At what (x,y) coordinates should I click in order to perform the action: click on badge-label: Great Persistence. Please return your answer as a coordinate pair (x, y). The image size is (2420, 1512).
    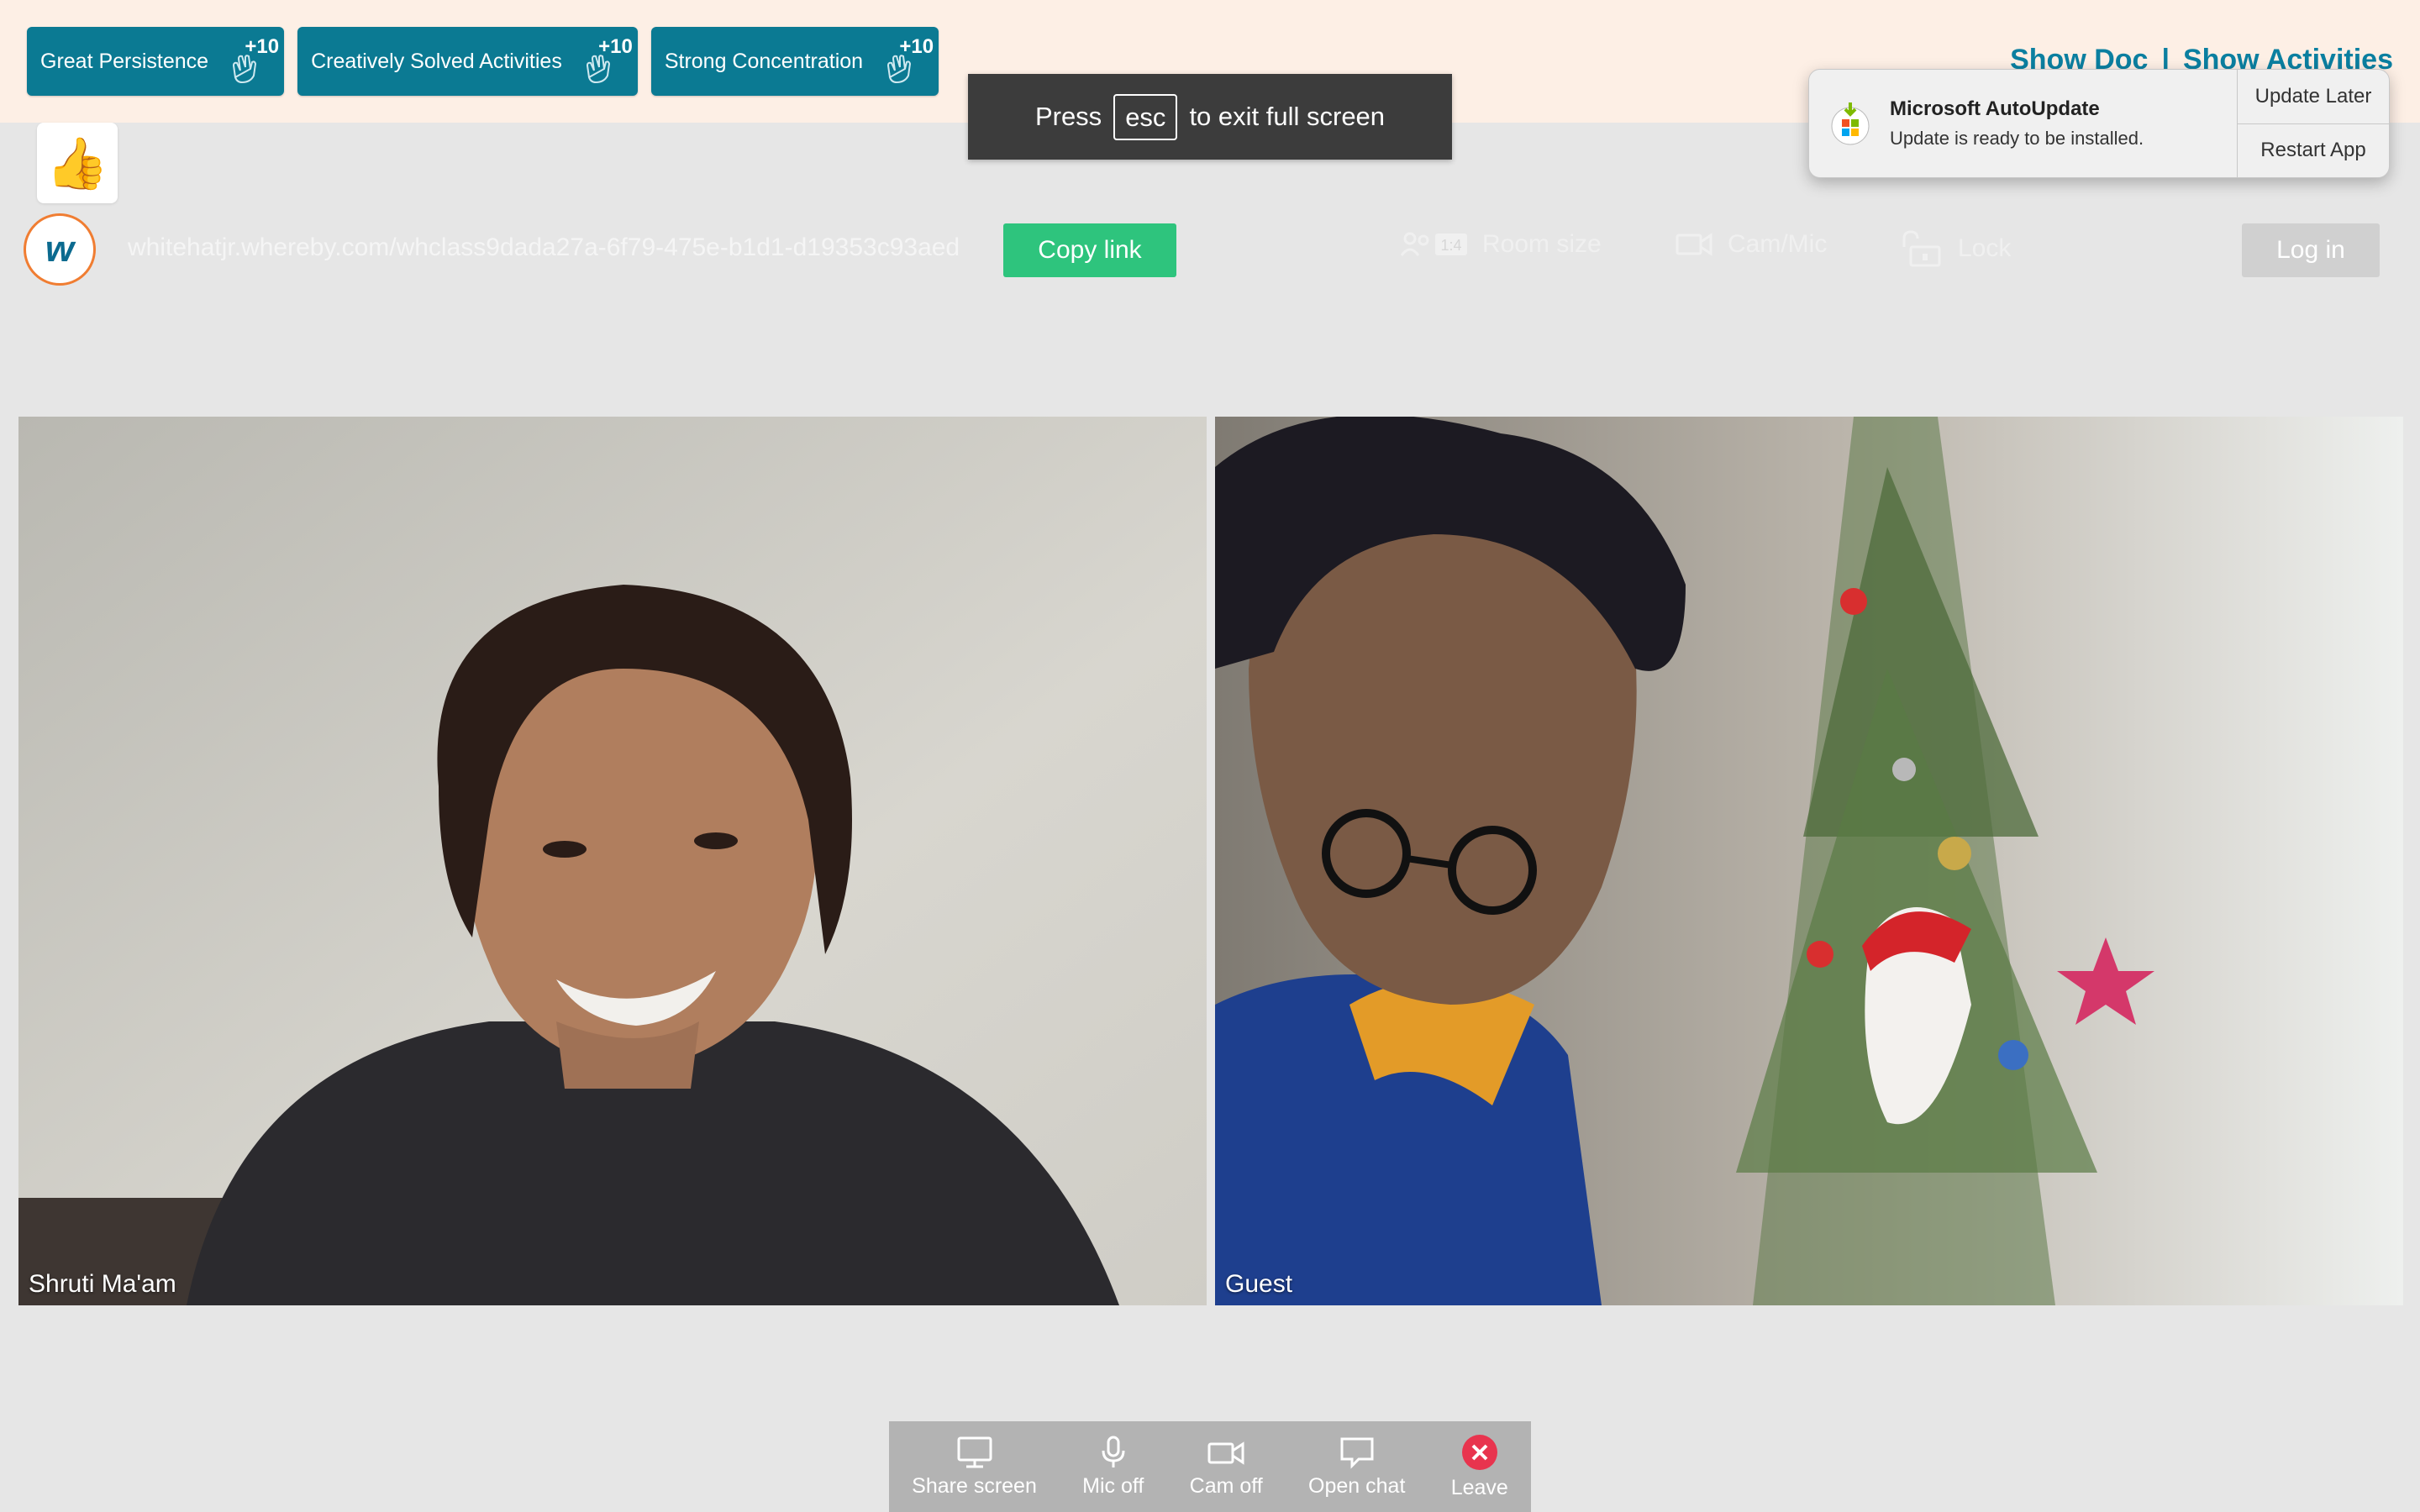
    Looking at the image, I should click on (124, 61).